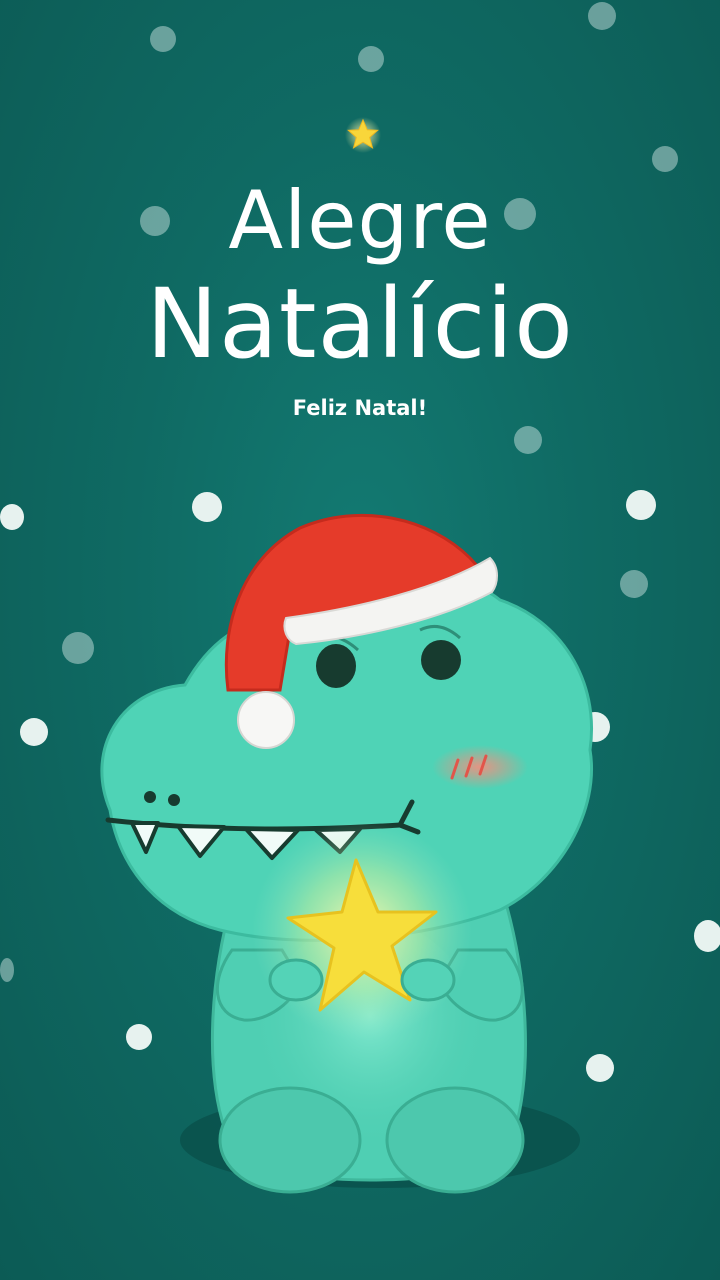 Image resolution: width=720 pixels, height=1280 pixels. I want to click on subtitle: Feliz Natal!, so click(360, 408).